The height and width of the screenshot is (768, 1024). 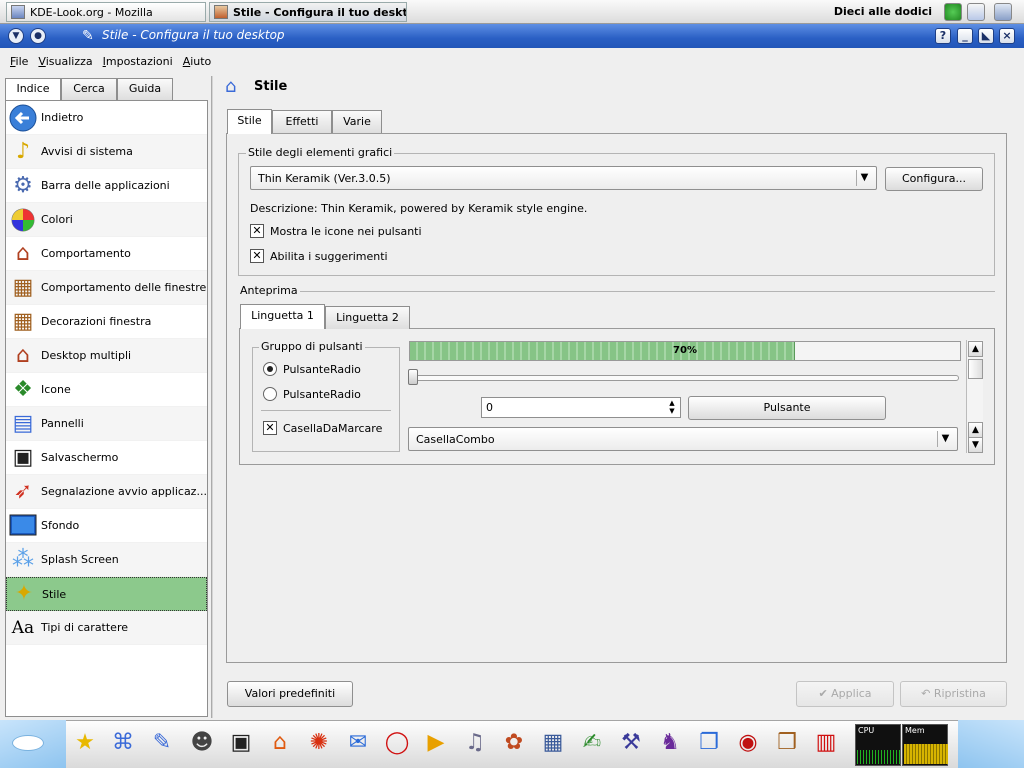 I want to click on preview-scrollbar: ▲ ▲ ▼, so click(x=974, y=396).